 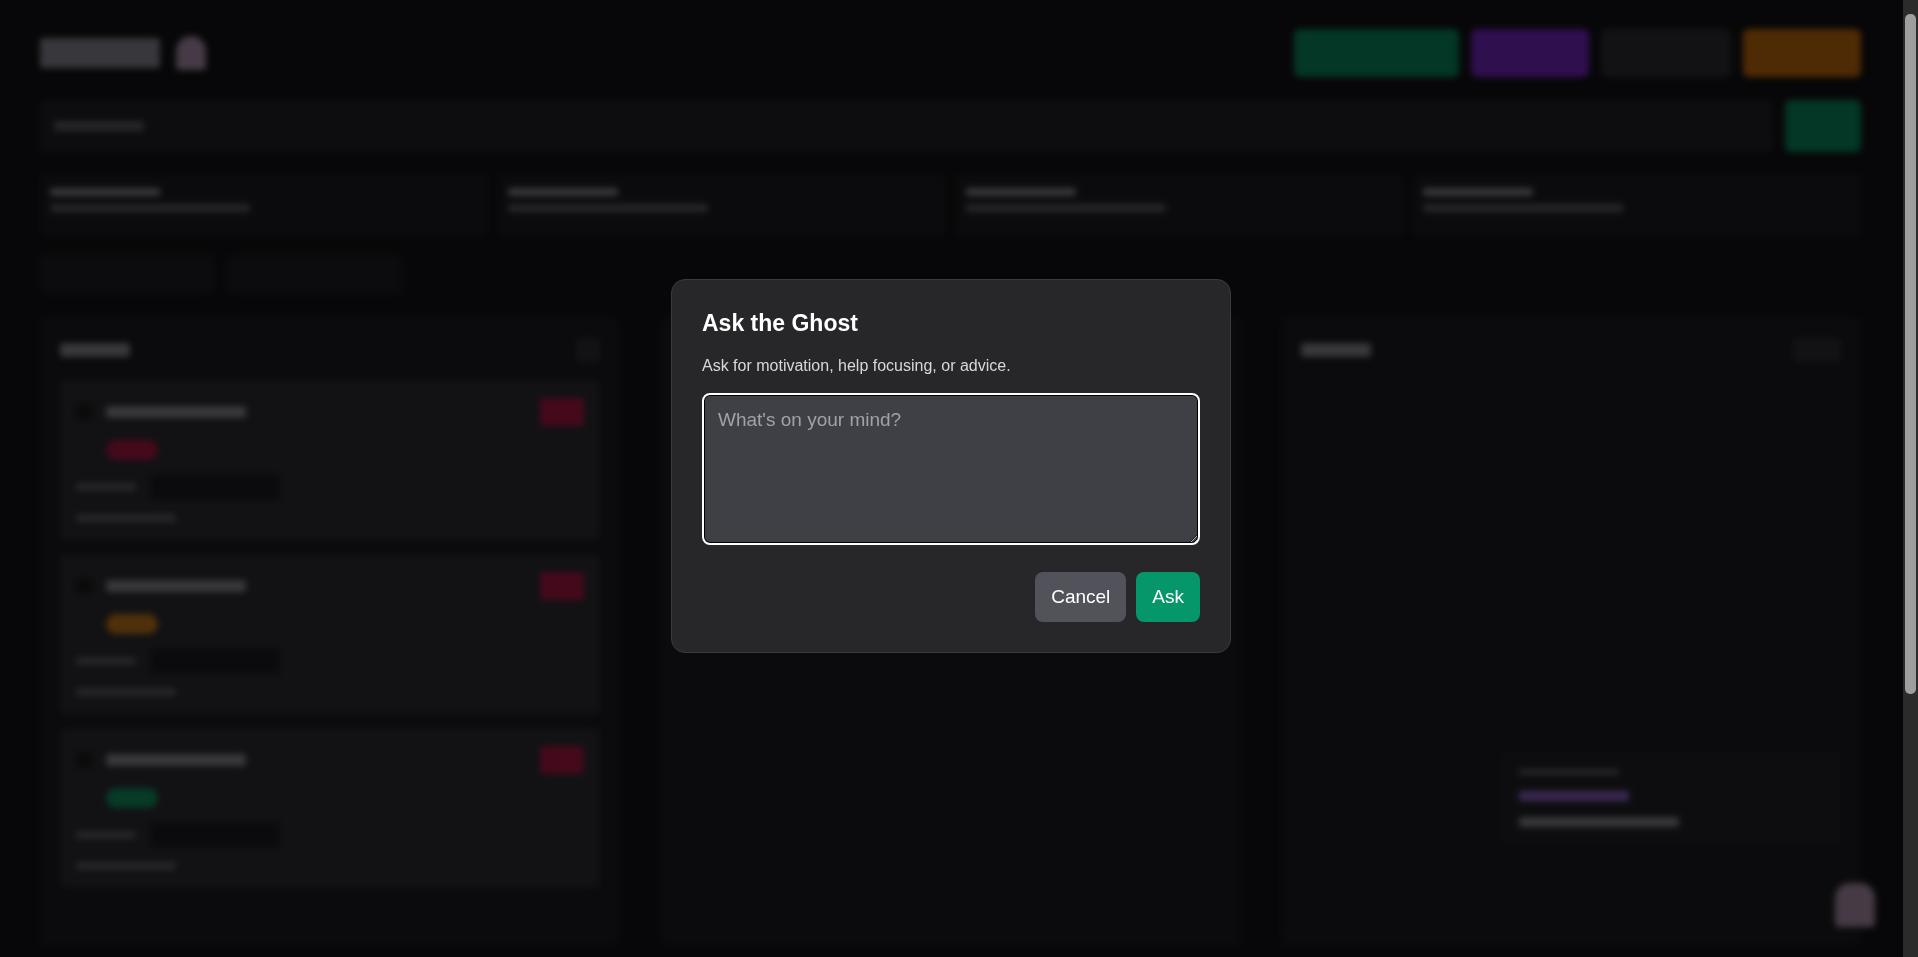 What do you see at coordinates (780, 323) in the screenshot?
I see `dialog-title: Ask the Ghost` at bounding box center [780, 323].